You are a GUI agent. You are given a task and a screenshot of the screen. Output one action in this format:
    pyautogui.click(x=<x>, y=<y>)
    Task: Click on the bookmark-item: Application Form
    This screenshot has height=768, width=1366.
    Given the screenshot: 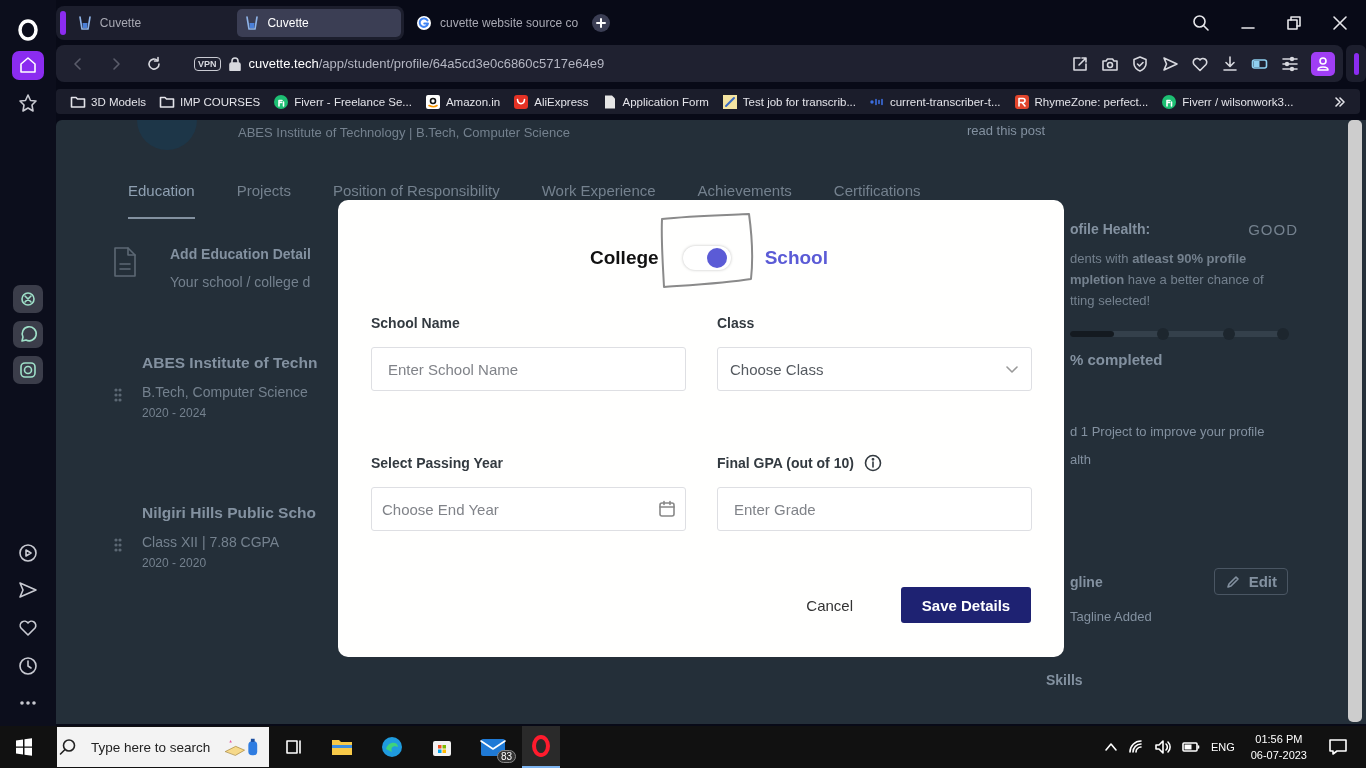 What is the action you would take?
    pyautogui.click(x=655, y=101)
    